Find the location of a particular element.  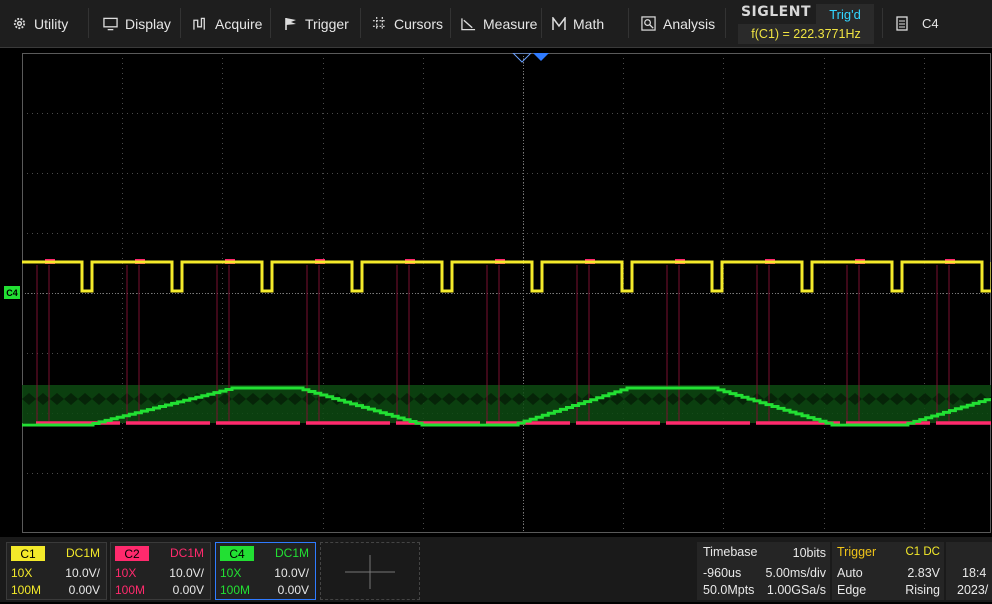

clock-panel: 18:4 2023/ is located at coordinates (969, 571).